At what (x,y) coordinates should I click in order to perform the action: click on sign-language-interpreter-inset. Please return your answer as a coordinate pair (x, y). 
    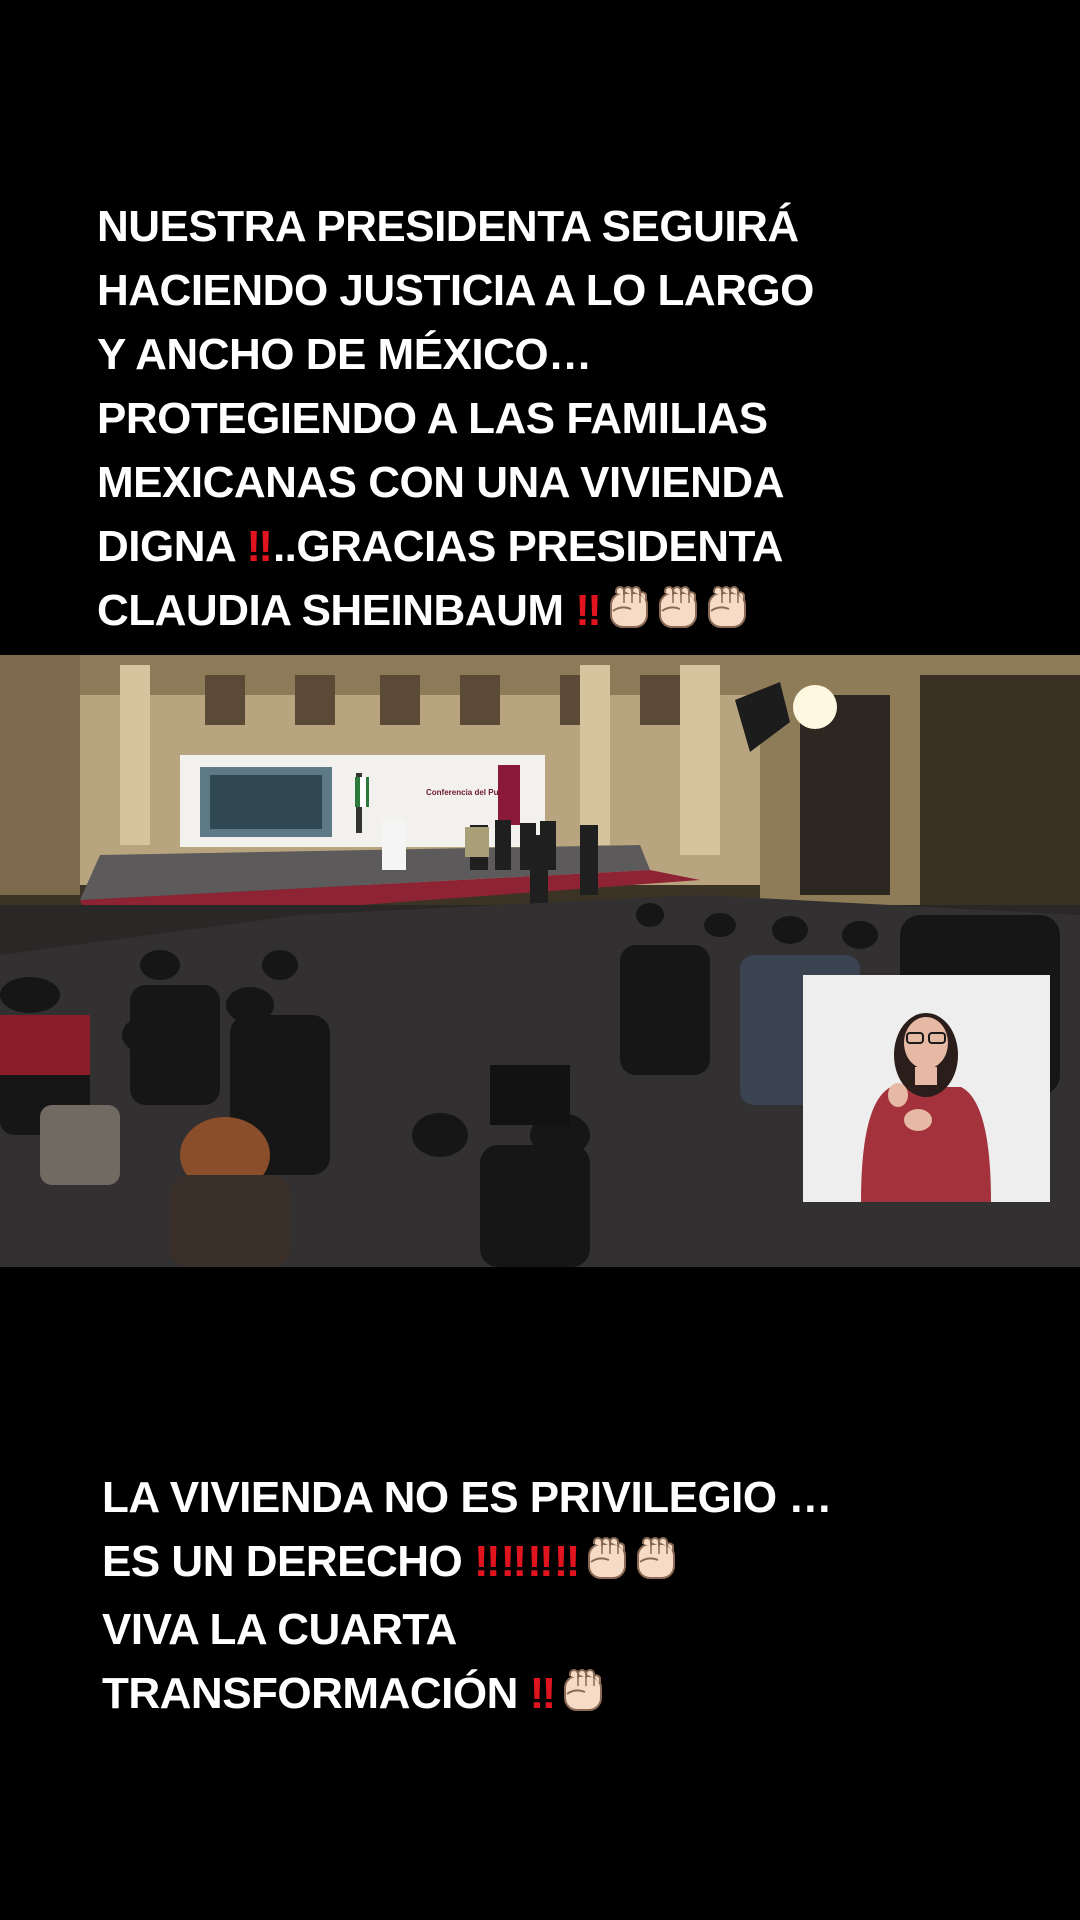
    Looking at the image, I should click on (926, 1088).